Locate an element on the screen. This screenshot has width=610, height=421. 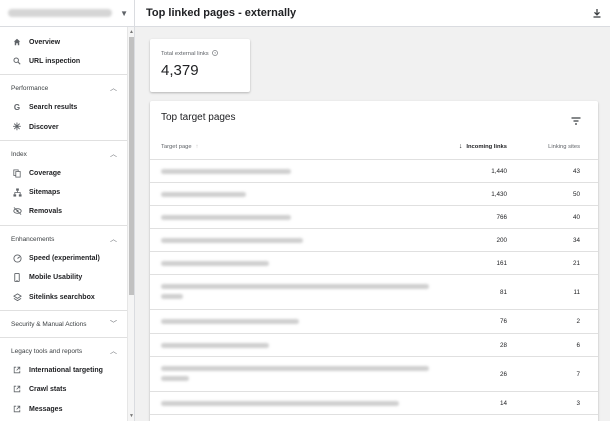
scrollbar-thumb is located at coordinates (131, 166).